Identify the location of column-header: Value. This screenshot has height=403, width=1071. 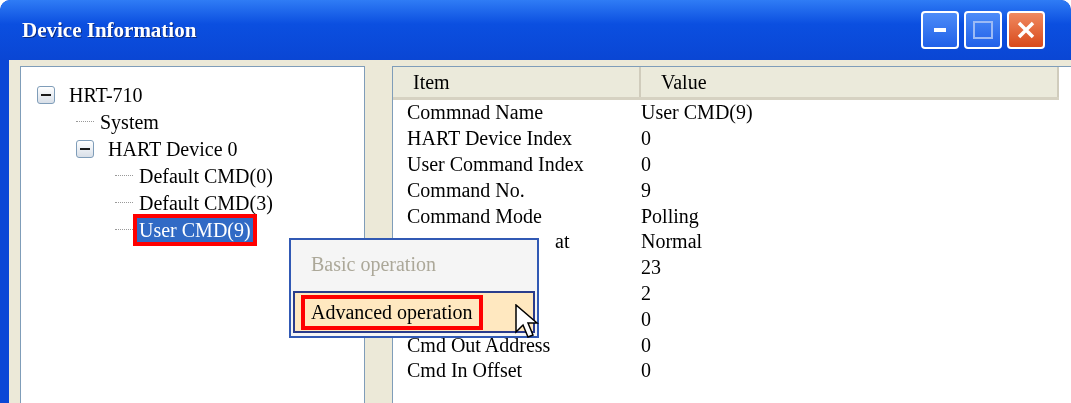
(850, 82).